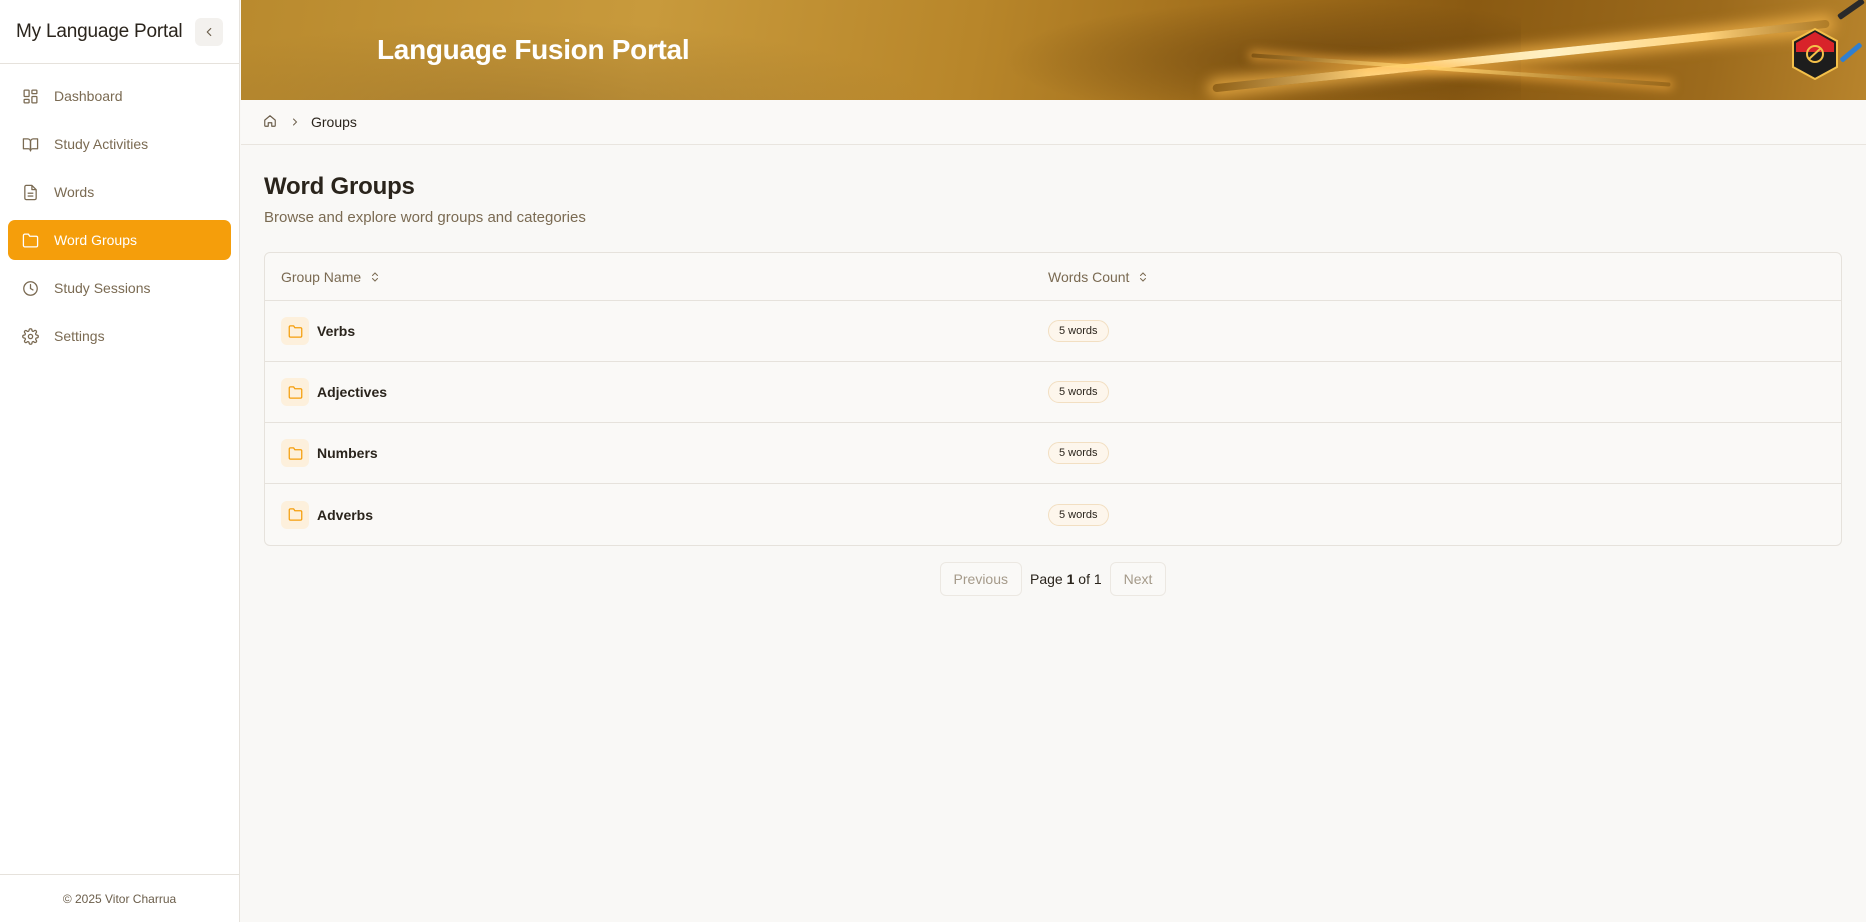 This screenshot has height=922, width=1866. What do you see at coordinates (30, 192) in the screenshot?
I see `document-icon` at bounding box center [30, 192].